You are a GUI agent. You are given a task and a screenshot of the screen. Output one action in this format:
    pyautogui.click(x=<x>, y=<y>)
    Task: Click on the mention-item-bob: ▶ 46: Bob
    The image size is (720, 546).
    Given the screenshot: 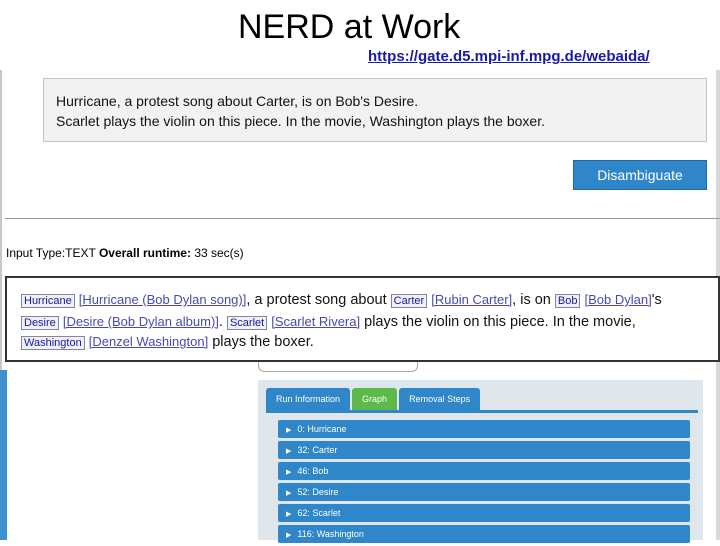 What is the action you would take?
    pyautogui.click(x=484, y=471)
    